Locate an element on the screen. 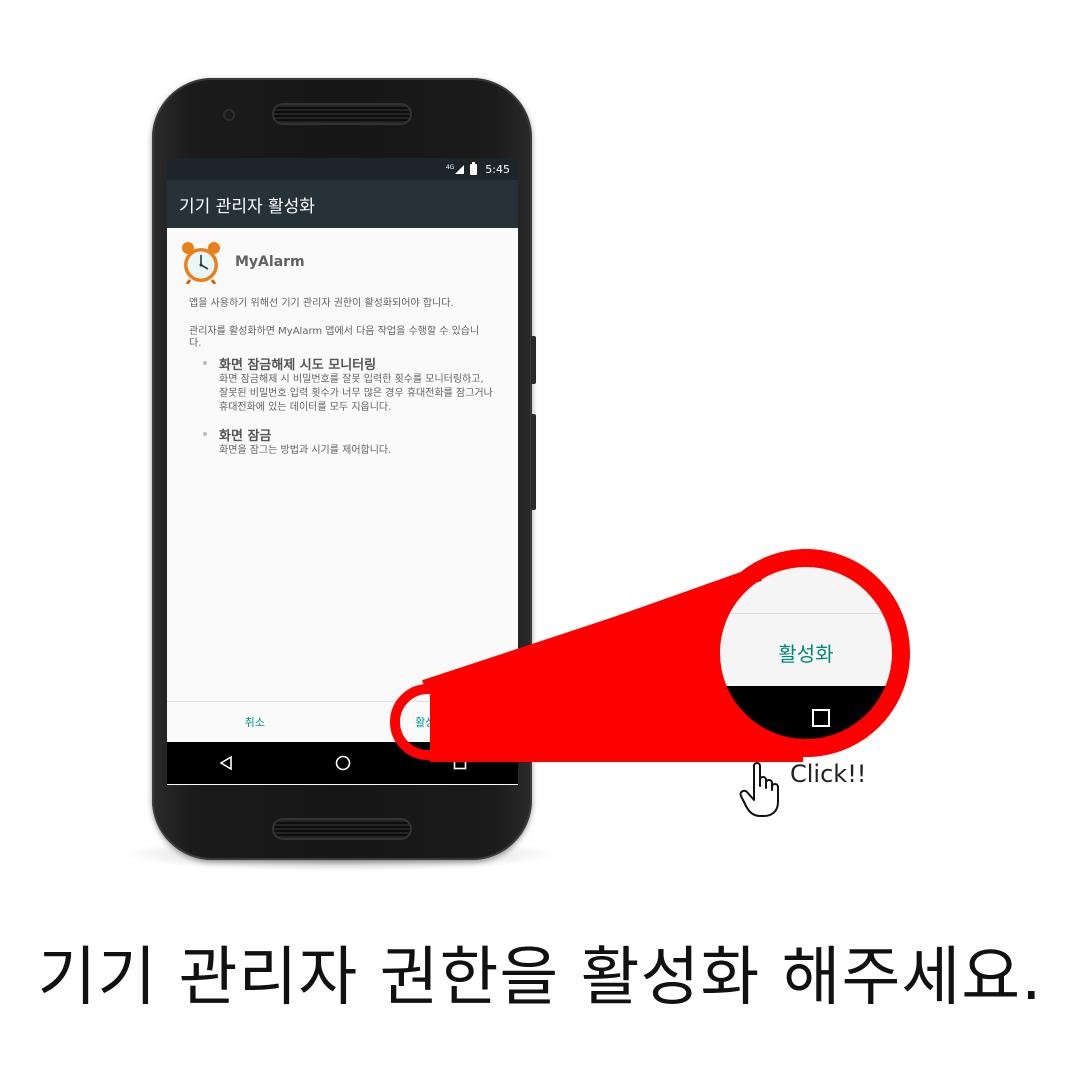 This screenshot has width=1080, height=1080. click-annotation: Click!! is located at coordinates (828, 774).